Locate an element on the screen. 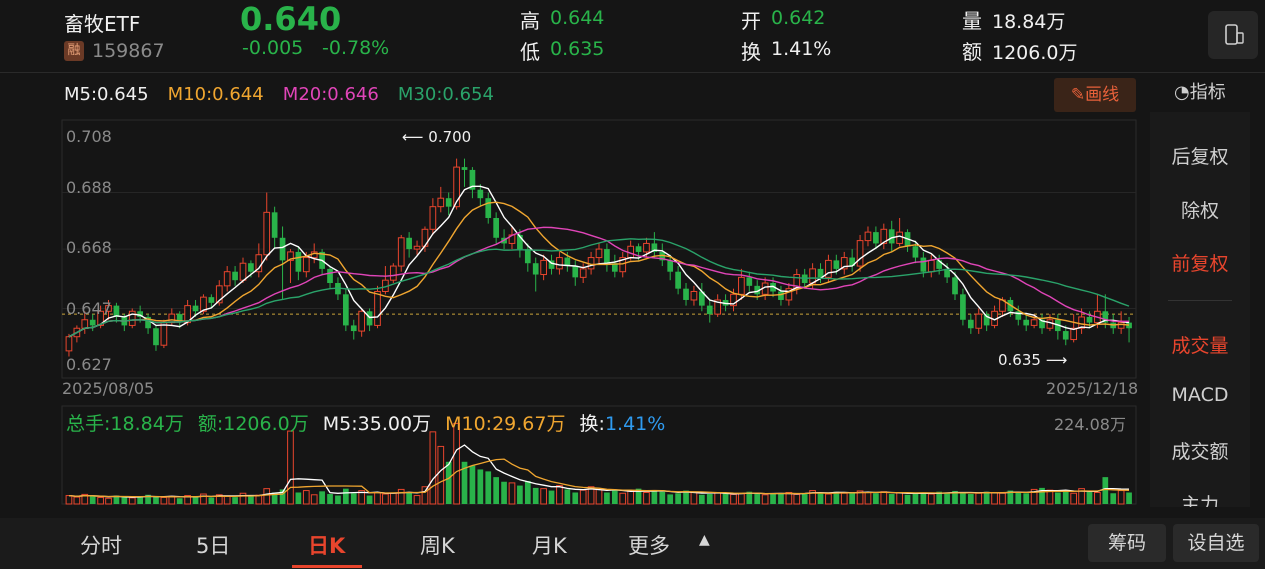 This screenshot has width=1265, height=569. current-price: 0.640 is located at coordinates (291, 19).